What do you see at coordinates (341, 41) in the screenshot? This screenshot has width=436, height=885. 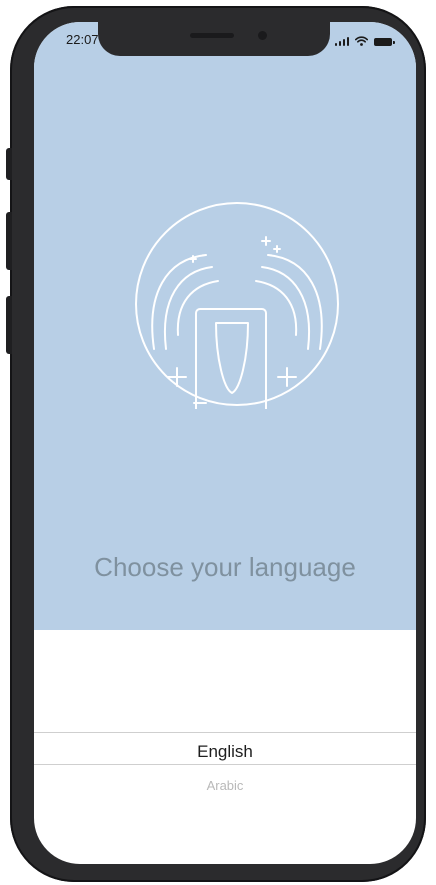 I see `signal-icon` at bounding box center [341, 41].